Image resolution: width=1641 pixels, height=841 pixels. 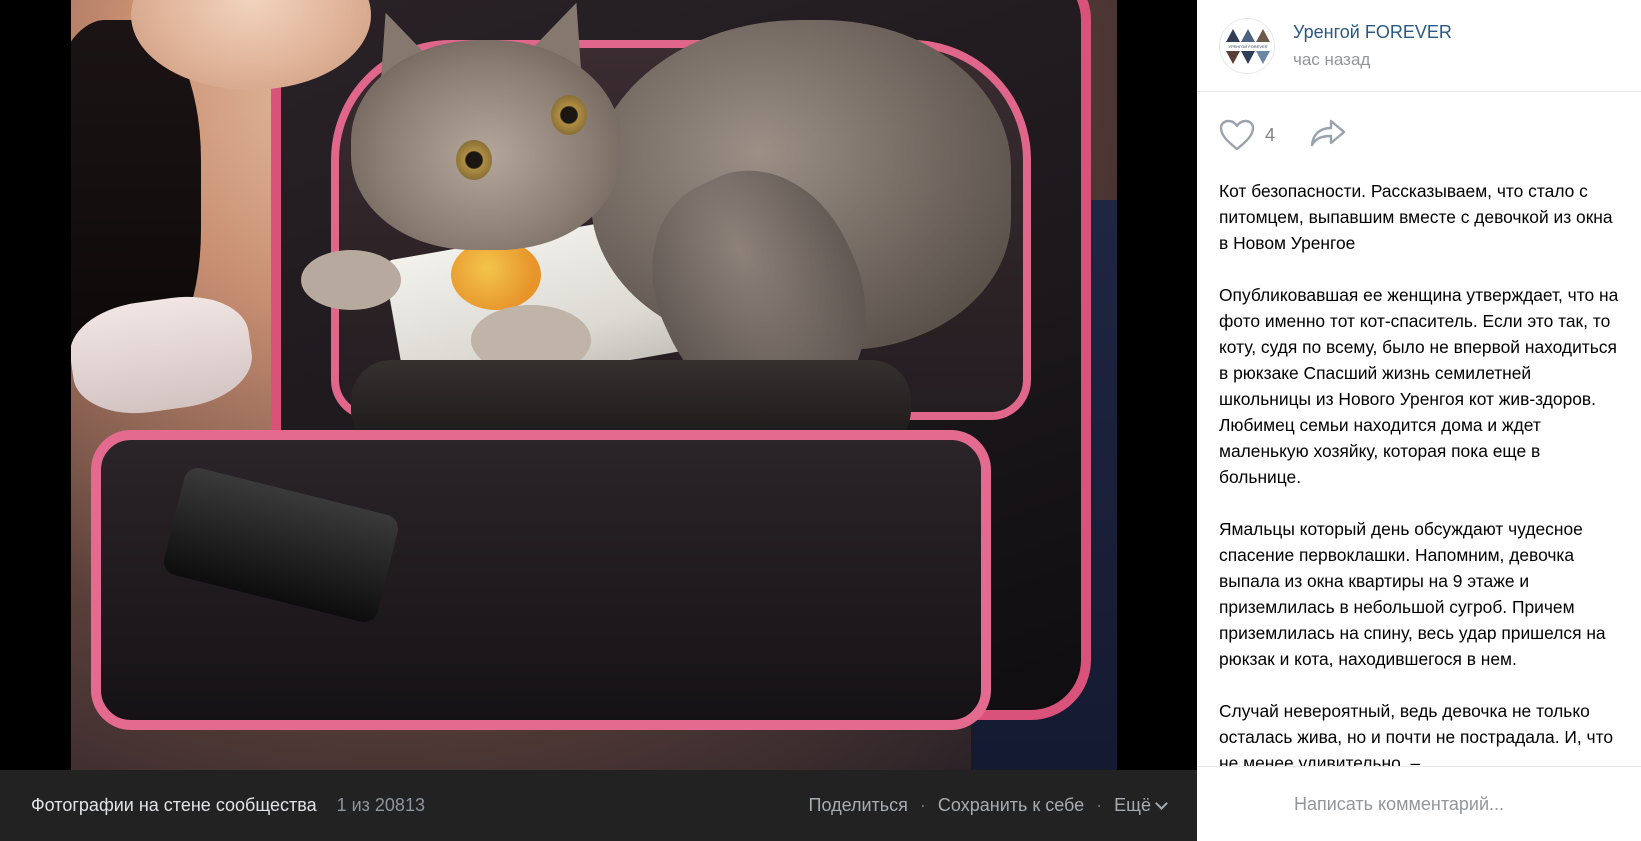 I want to click on photo-cat-paw-left, so click(x=351, y=280).